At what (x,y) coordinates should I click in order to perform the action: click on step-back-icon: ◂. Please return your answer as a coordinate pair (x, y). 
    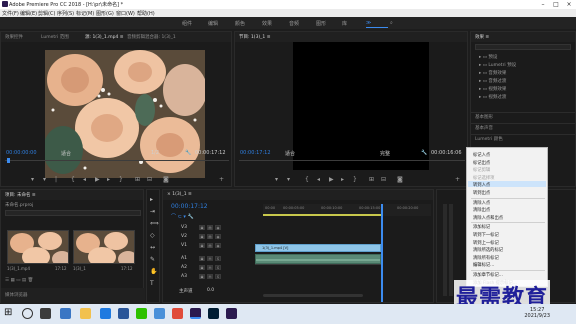
    Looking at the image, I should click on (84, 179).